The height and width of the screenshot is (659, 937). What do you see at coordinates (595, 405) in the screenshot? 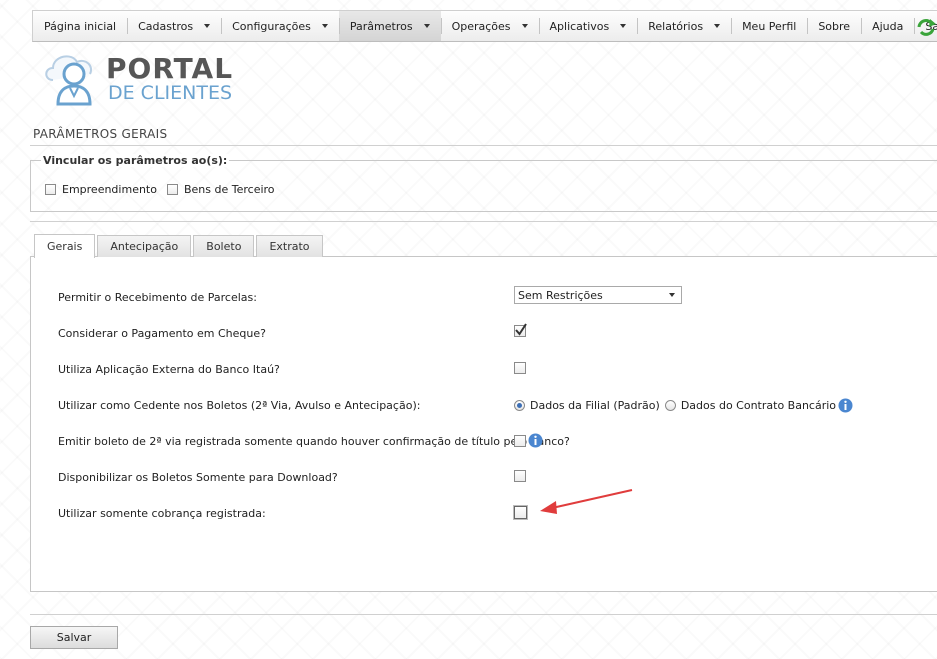
I see `radio-label: Dados da Filial (Padrão)` at bounding box center [595, 405].